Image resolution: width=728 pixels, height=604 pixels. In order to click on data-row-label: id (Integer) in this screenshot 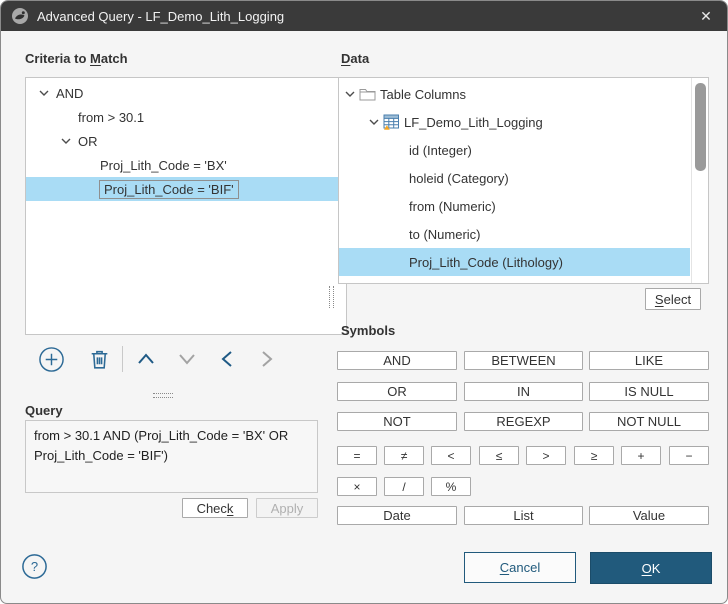, I will do `click(440, 150)`.